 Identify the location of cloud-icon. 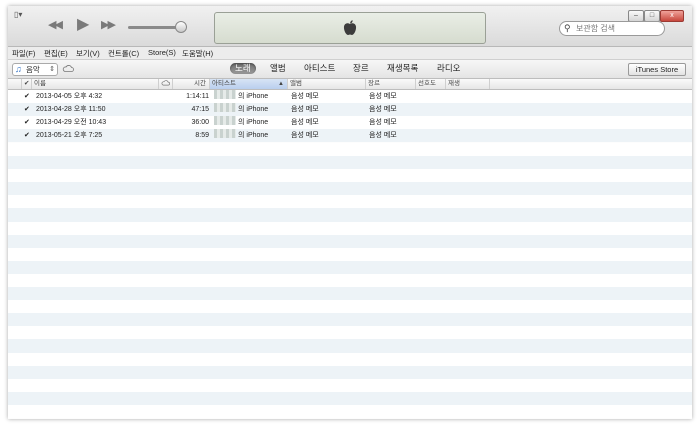
(68, 68).